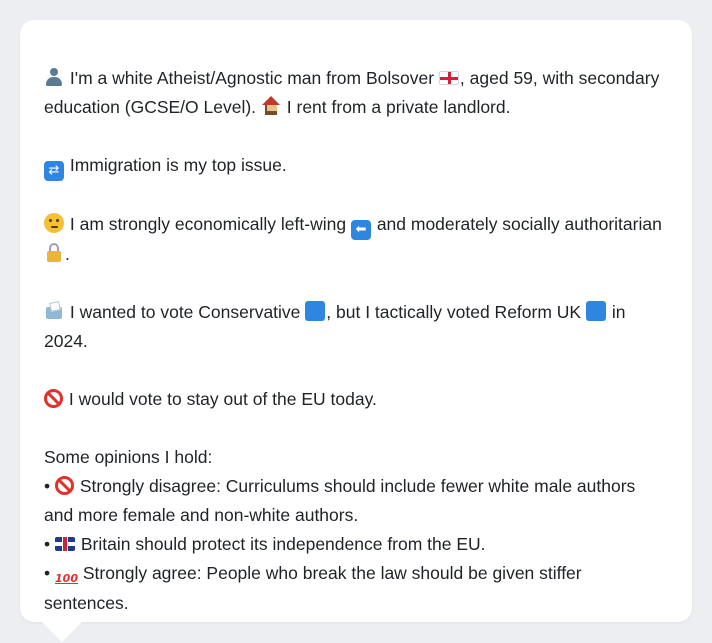 Image resolution: width=712 pixels, height=643 pixels. I want to click on uk-flag-icon, so click(65, 544).